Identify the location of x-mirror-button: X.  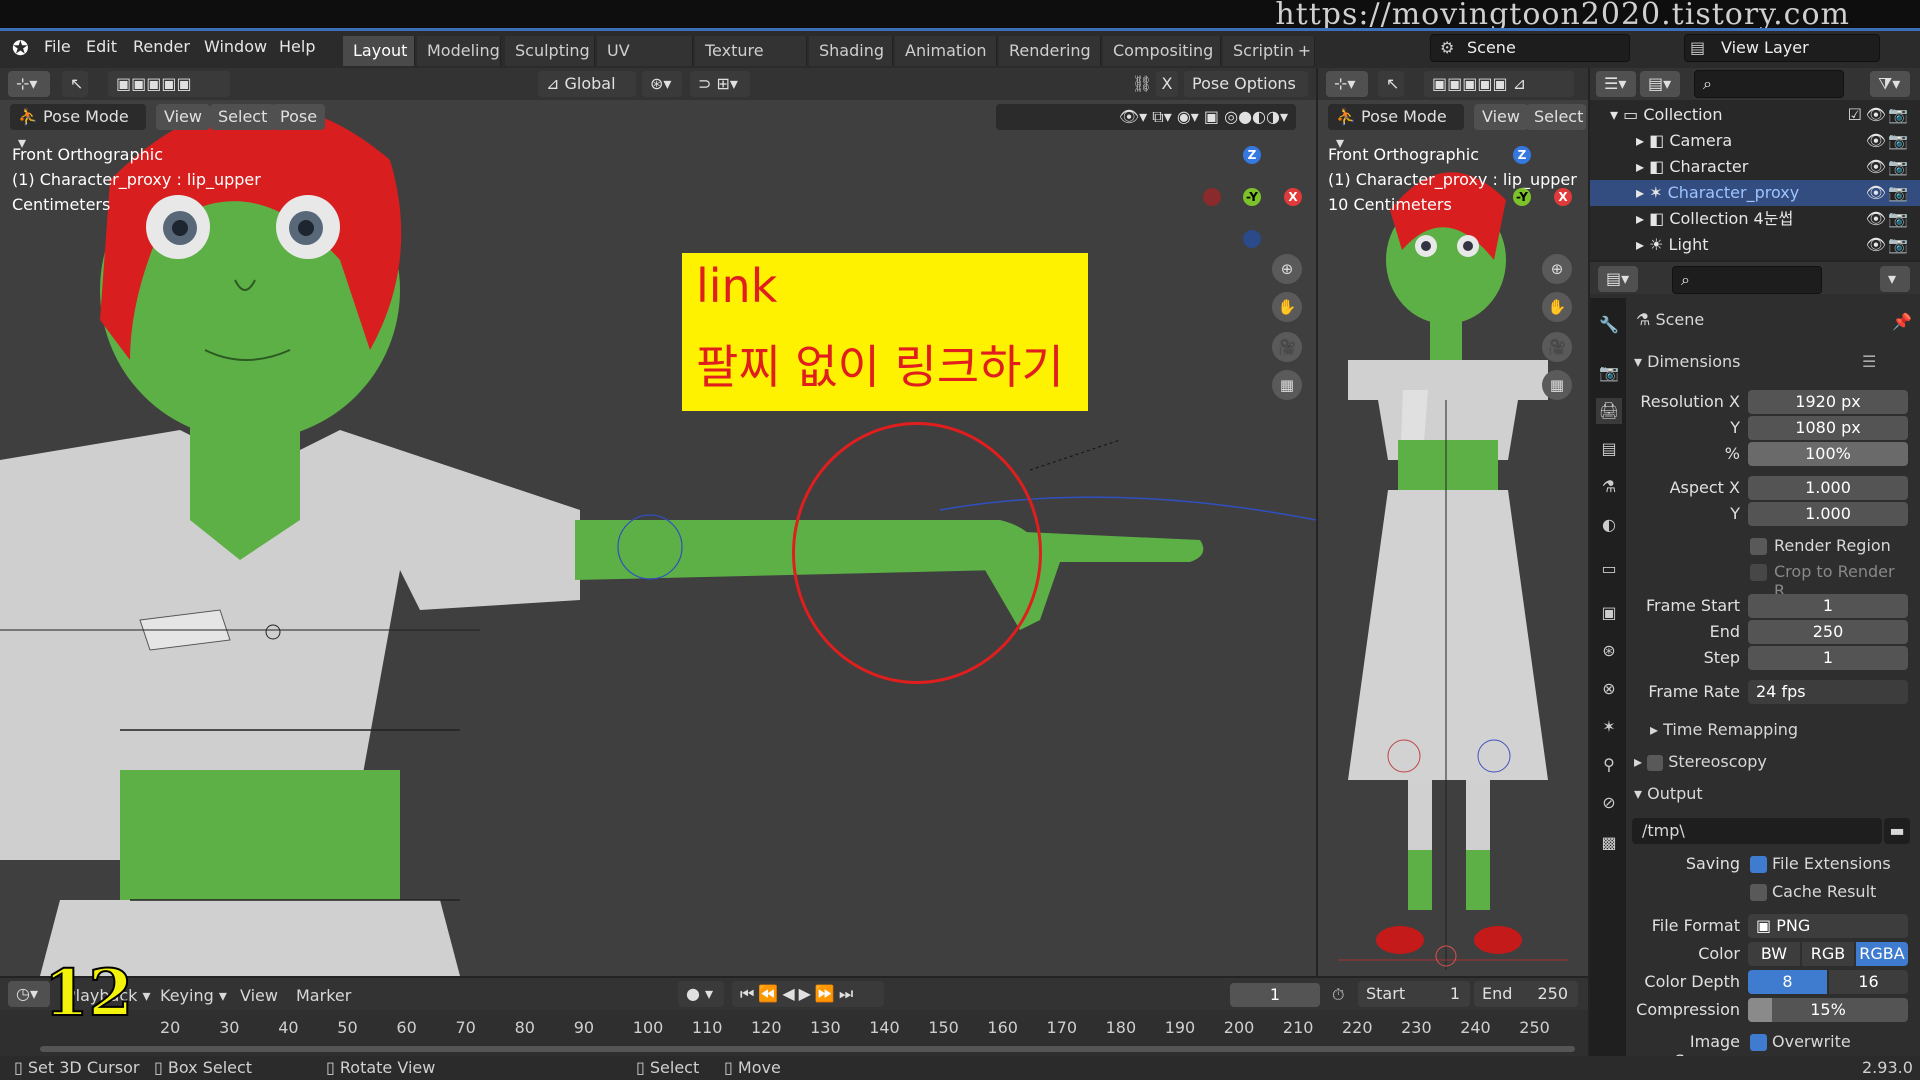
(1167, 84).